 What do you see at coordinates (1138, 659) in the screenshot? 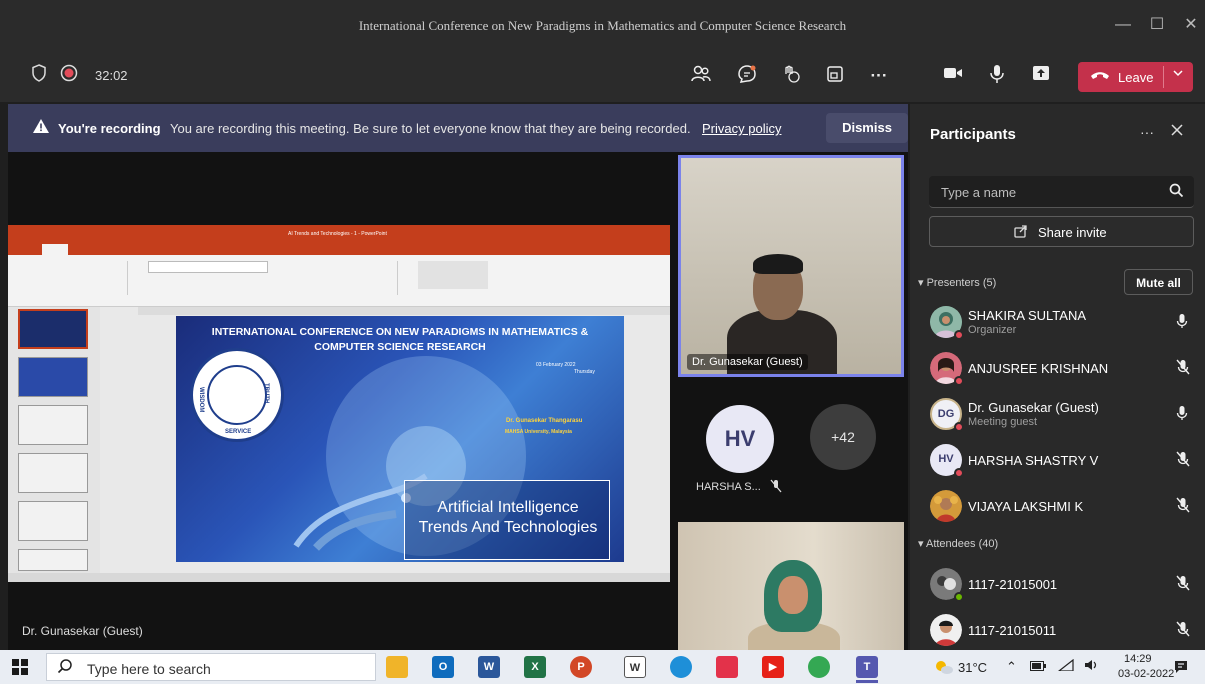
I see `clock-time: 14:29` at bounding box center [1138, 659].